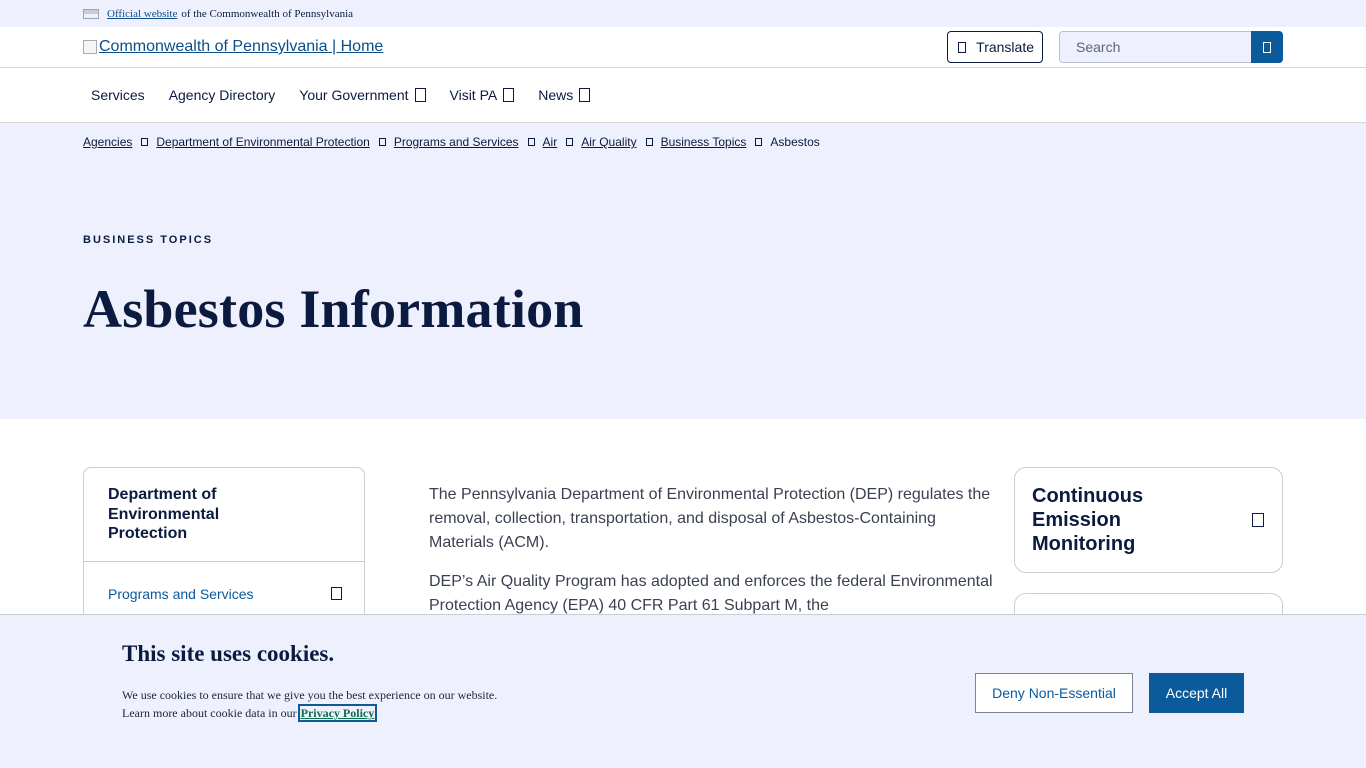 The width and height of the screenshot is (1366, 768). Describe the element at coordinates (224, 582) in the screenshot. I see `side-nav-item-programs: Programs and Services` at that location.